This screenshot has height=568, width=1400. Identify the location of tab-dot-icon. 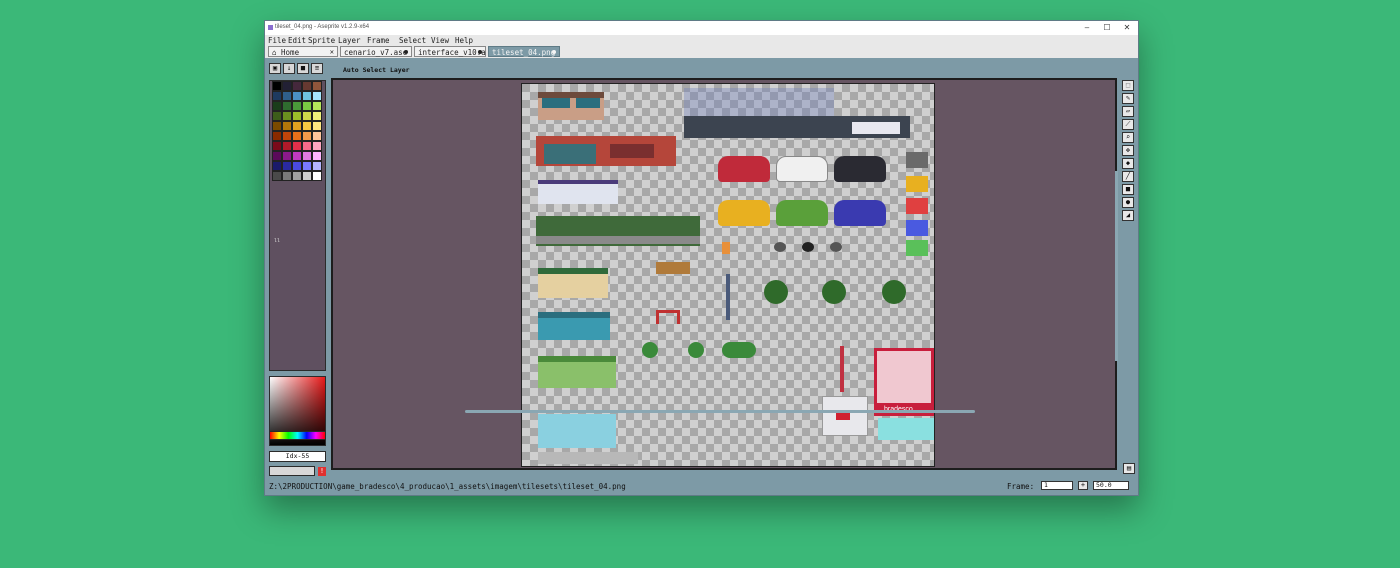
(554, 52).